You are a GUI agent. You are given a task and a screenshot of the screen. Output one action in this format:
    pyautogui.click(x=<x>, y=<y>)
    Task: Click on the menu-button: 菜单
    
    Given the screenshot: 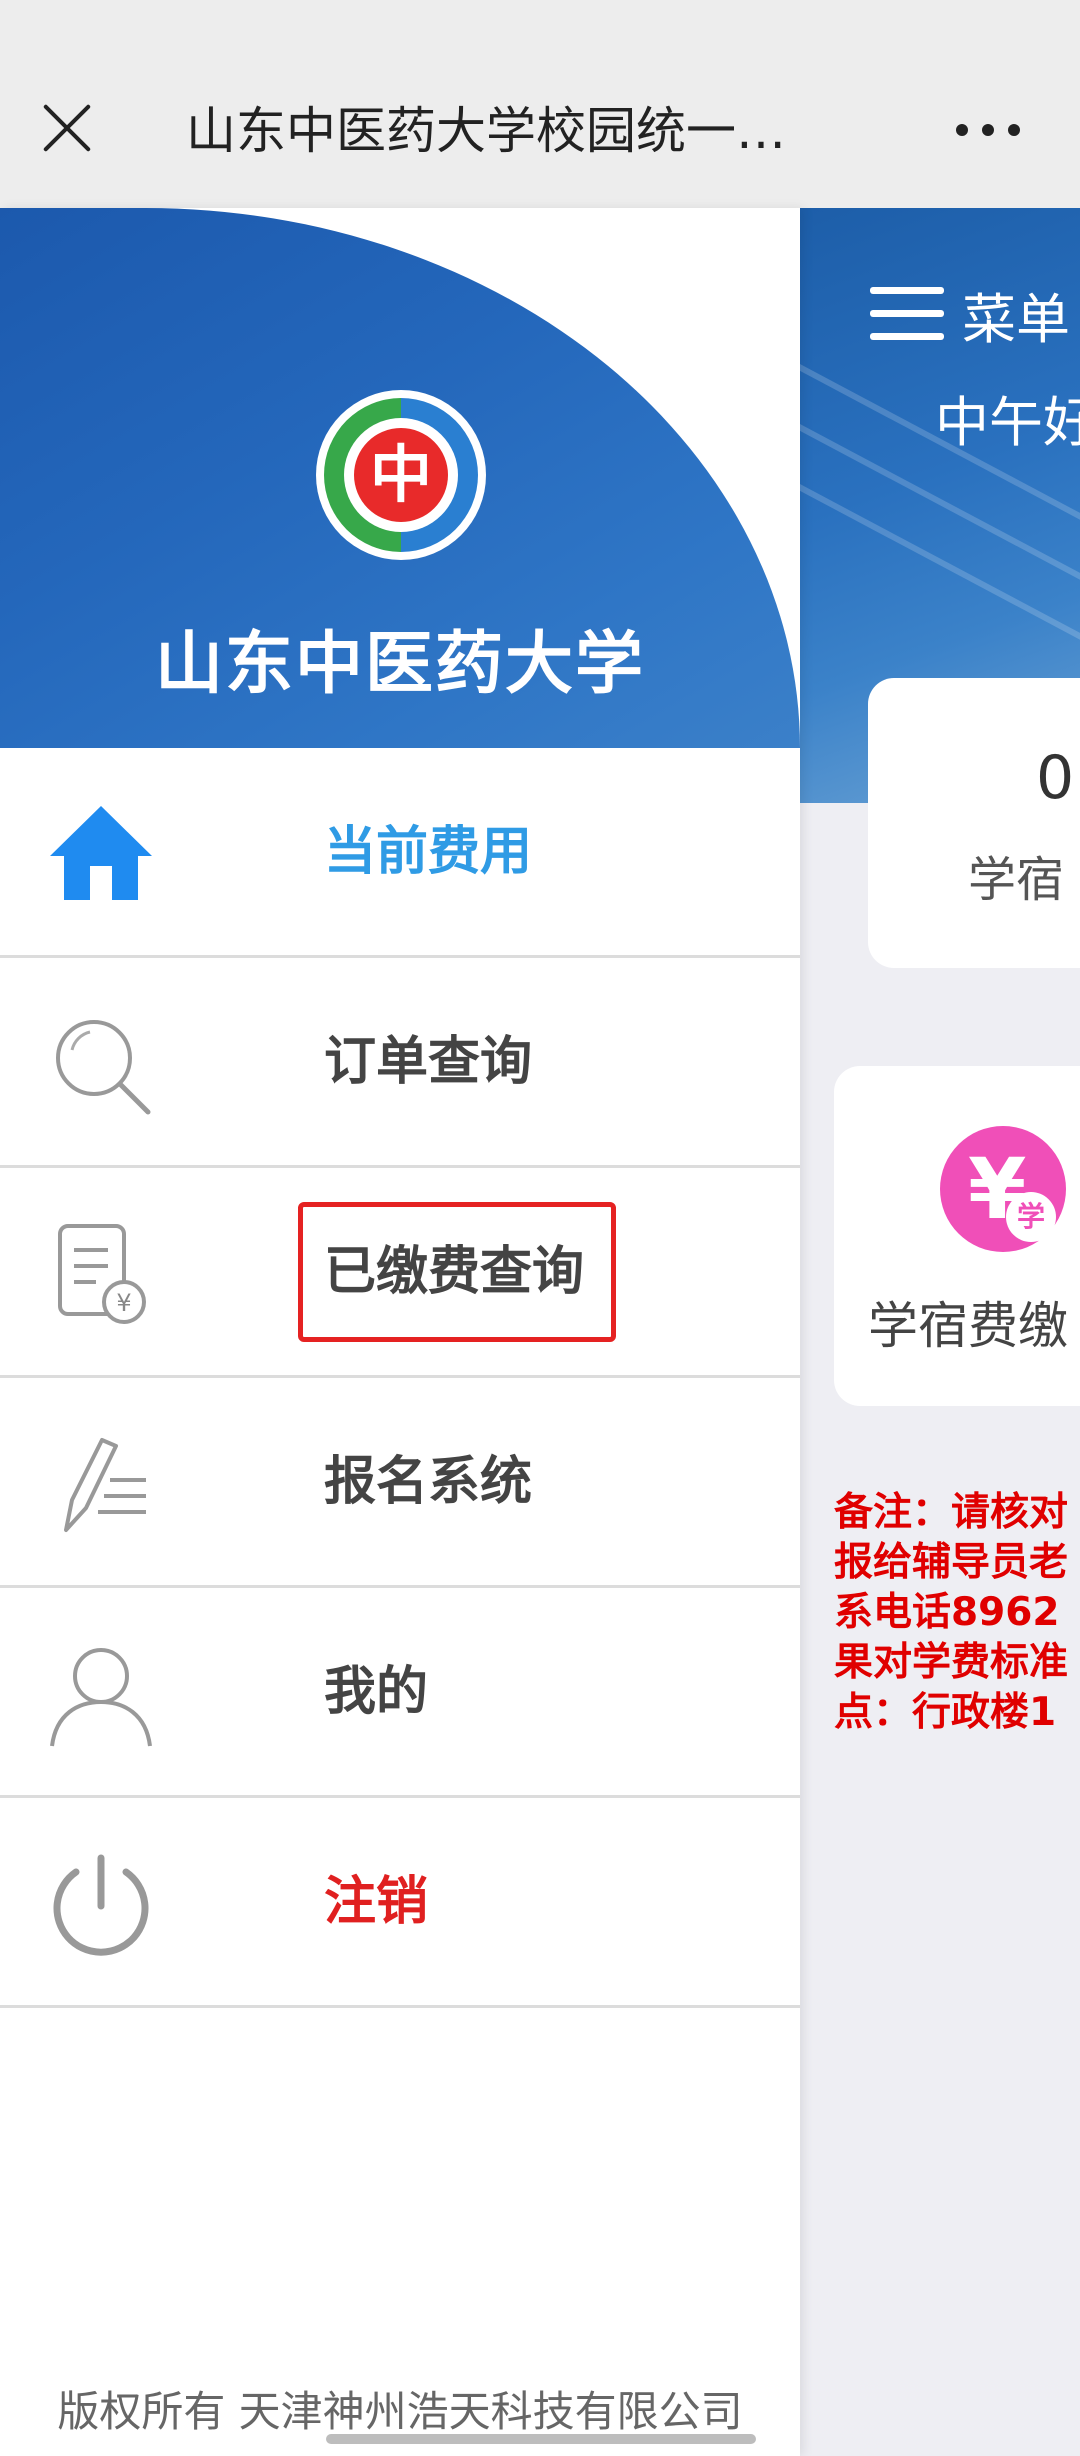 What is the action you would take?
    pyautogui.click(x=970, y=317)
    